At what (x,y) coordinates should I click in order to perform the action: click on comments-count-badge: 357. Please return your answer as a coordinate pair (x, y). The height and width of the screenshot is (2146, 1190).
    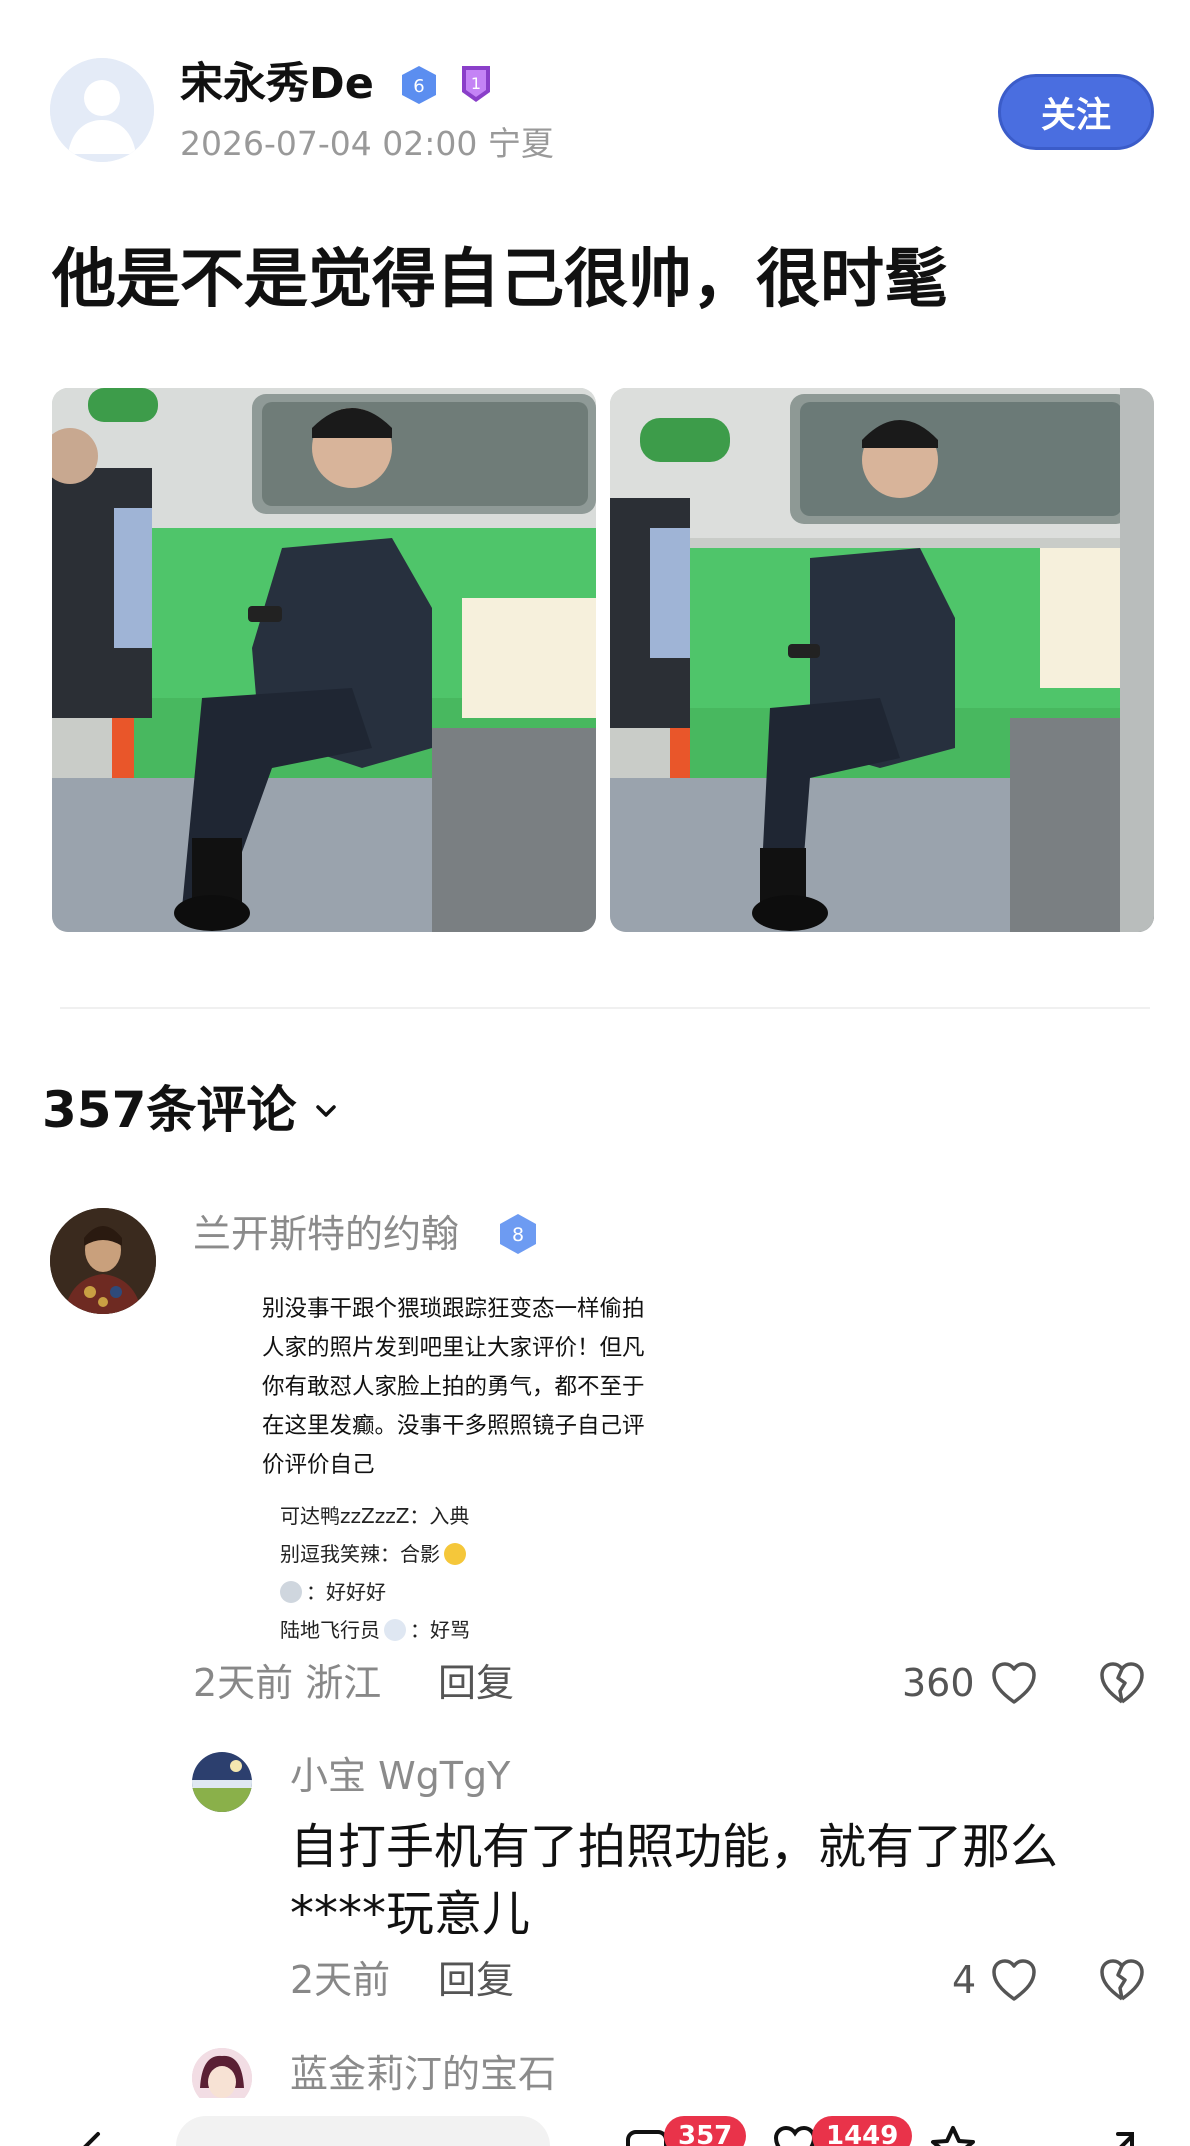
    Looking at the image, I should click on (705, 2131).